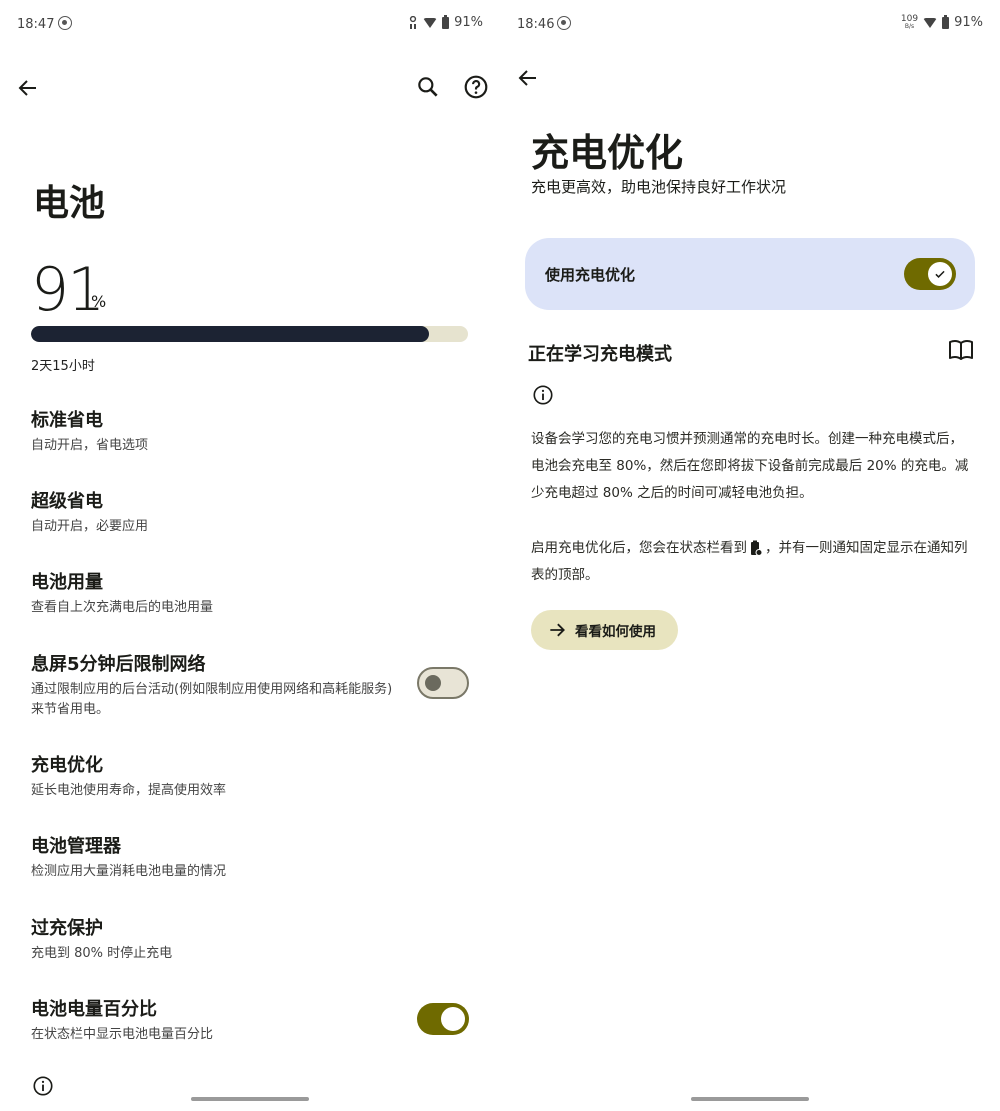 This screenshot has width=1000, height=1111. I want to click on item-subtitle: 充电到 80% 时停止充电, so click(102, 953).